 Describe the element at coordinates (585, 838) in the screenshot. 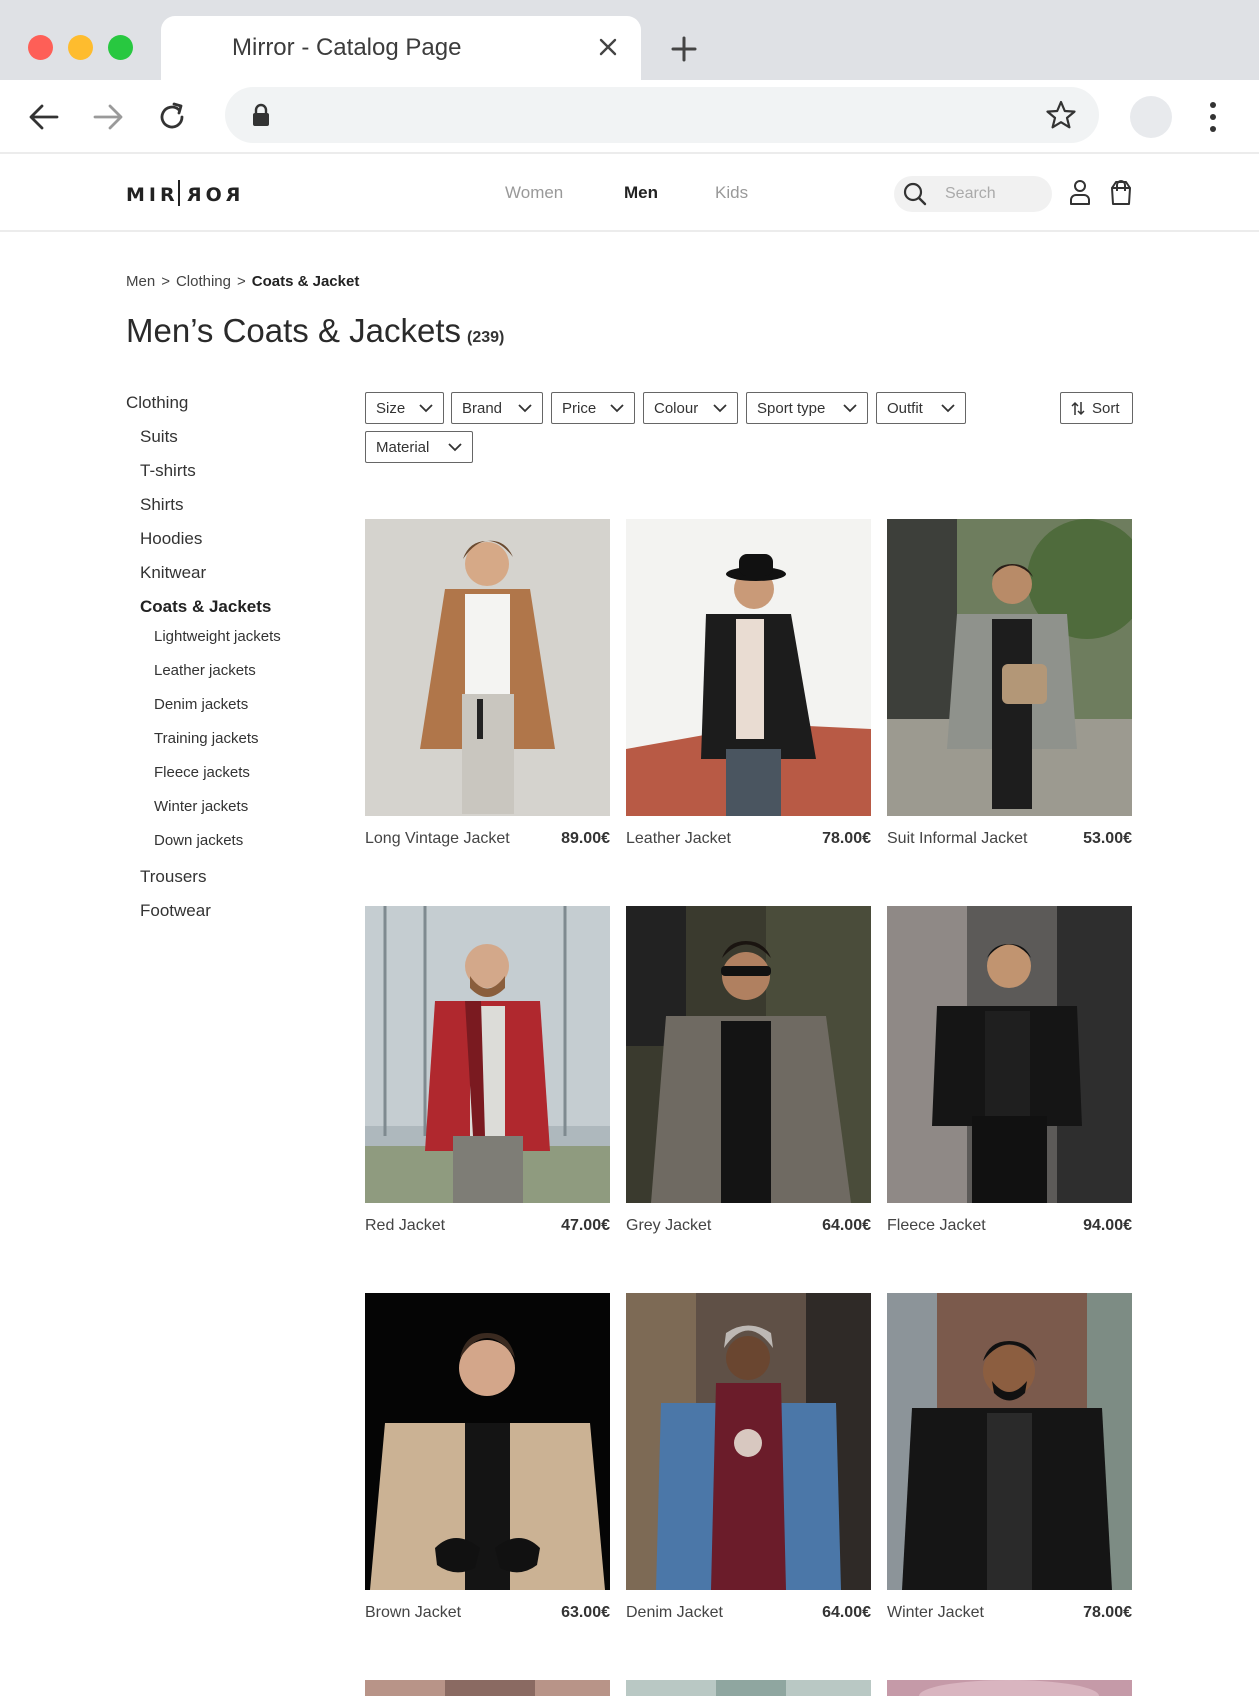

I see `product-price: 89.00€` at that location.